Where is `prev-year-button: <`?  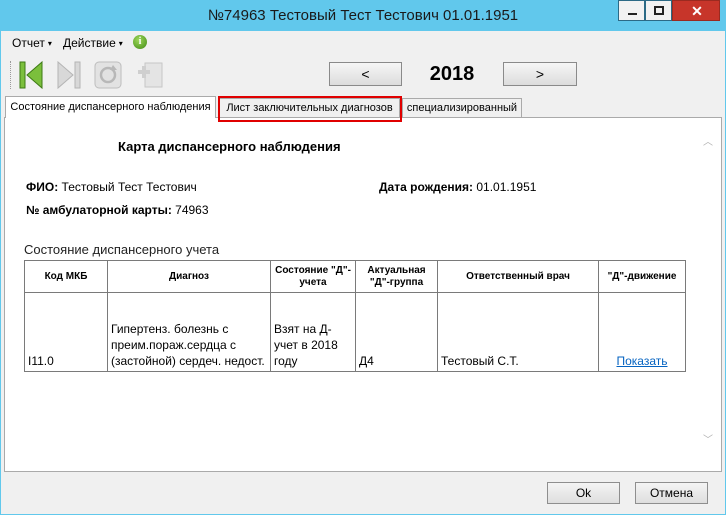
prev-year-button: < is located at coordinates (365, 74).